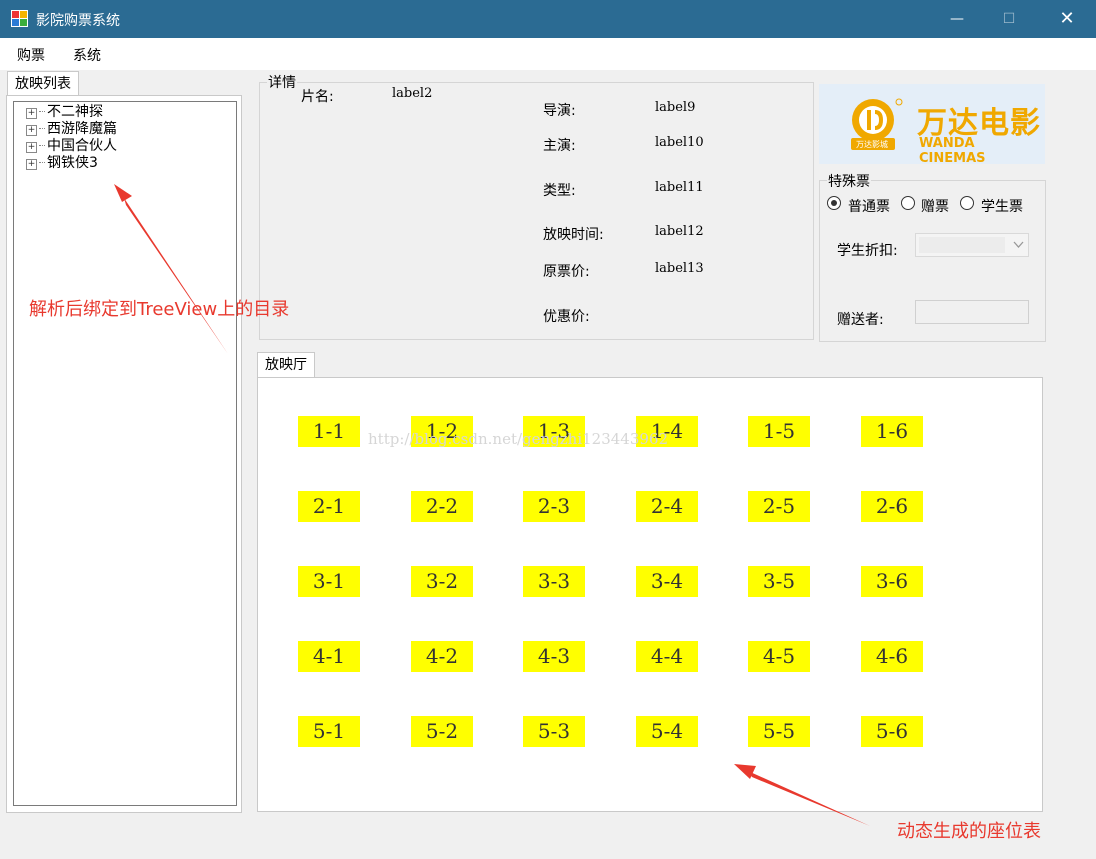 This screenshot has width=1096, height=859. Describe the element at coordinates (809, 798) in the screenshot. I see `arrow-to-seats` at that location.